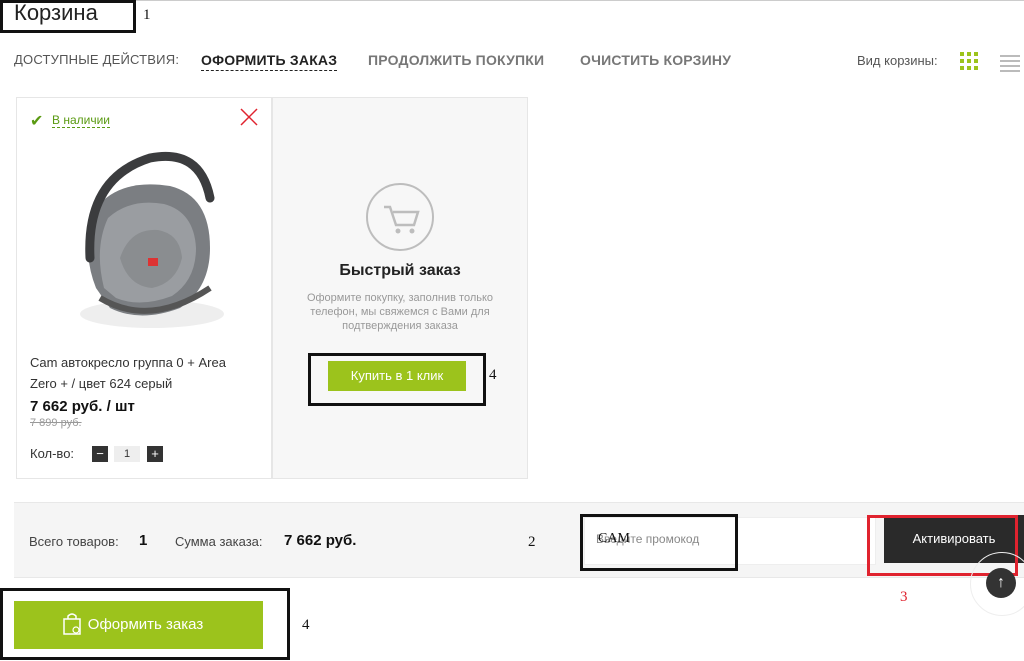 This screenshot has width=1024, height=661. I want to click on annotation-label-1: 1, so click(147, 15).